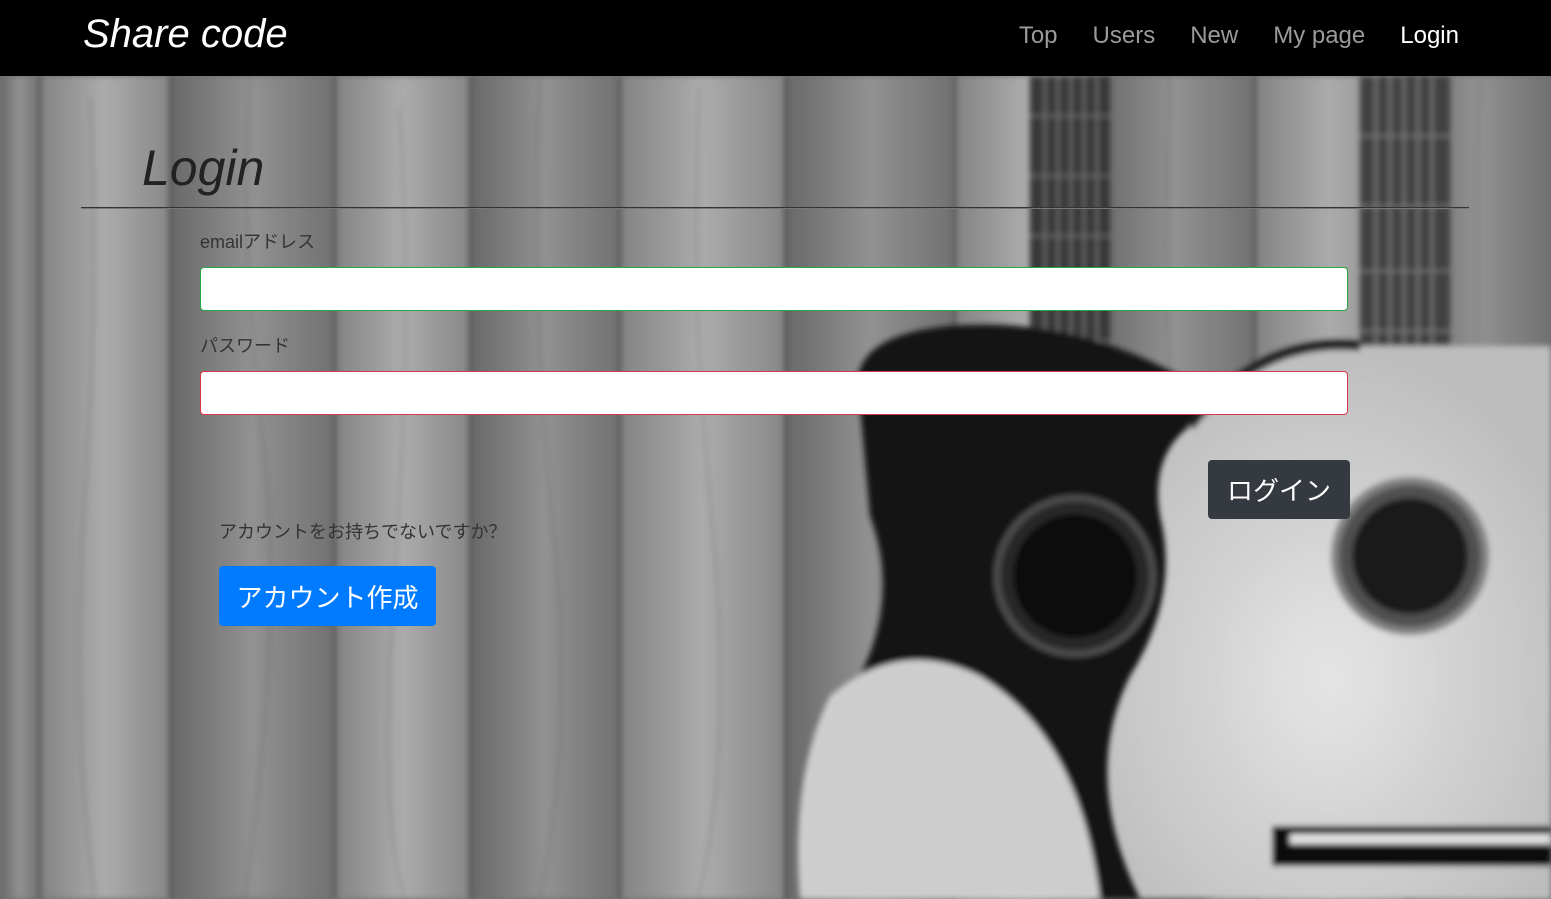 This screenshot has width=1551, height=899. Describe the element at coordinates (775, 38) in the screenshot. I see `navbar: Share code Top Users New My page Login` at that location.